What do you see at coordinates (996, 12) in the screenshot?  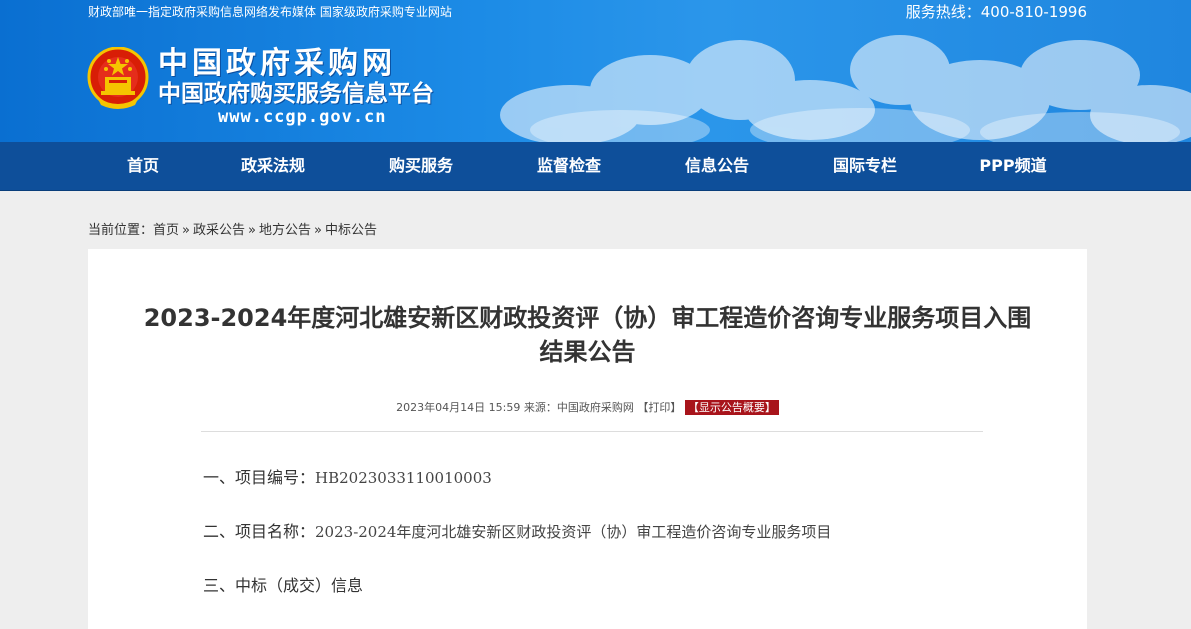 I see `service-hotline: 服务热线：400-810-1996` at bounding box center [996, 12].